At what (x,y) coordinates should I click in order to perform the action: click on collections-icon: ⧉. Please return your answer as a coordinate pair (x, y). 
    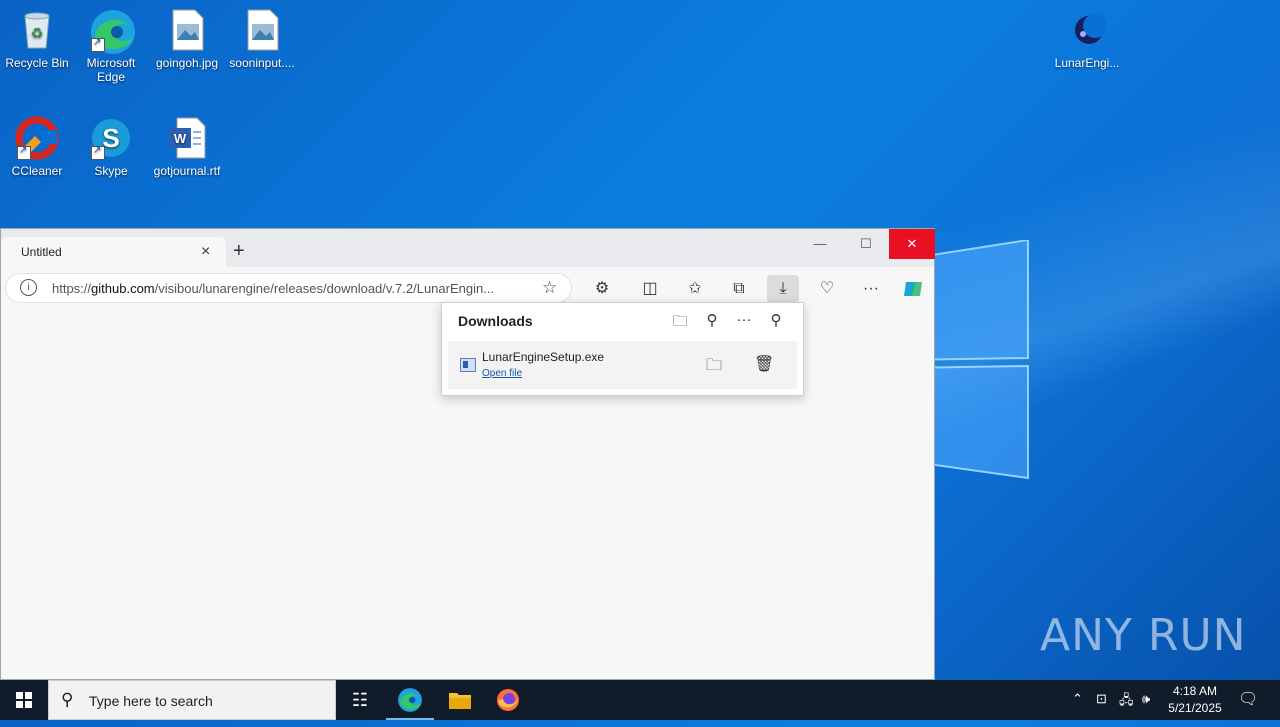
    Looking at the image, I should click on (739, 289).